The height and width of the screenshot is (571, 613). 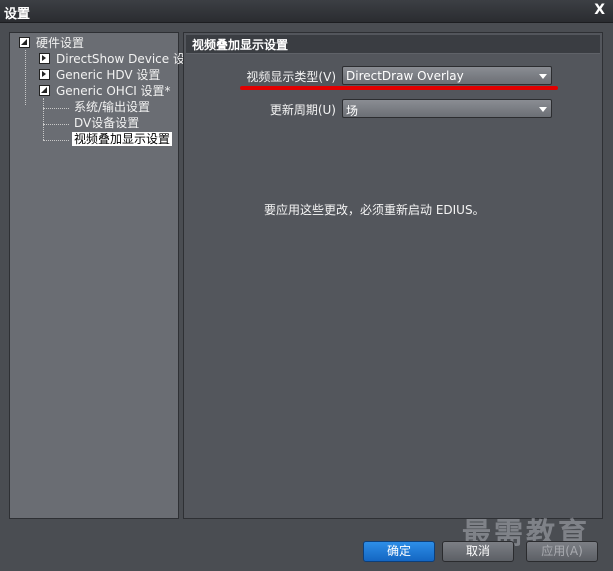 I want to click on restart-notice: 要应用这些更改，必须重新启动 EDIUS。, so click(x=374, y=210).